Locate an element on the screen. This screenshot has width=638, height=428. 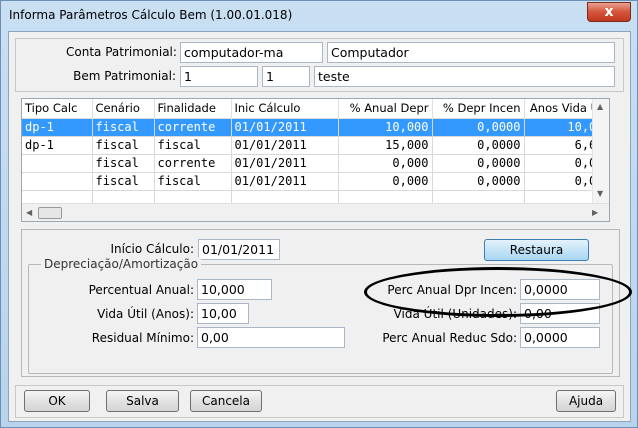
percentual-label: Percentual Anual: is located at coordinates (141, 290).